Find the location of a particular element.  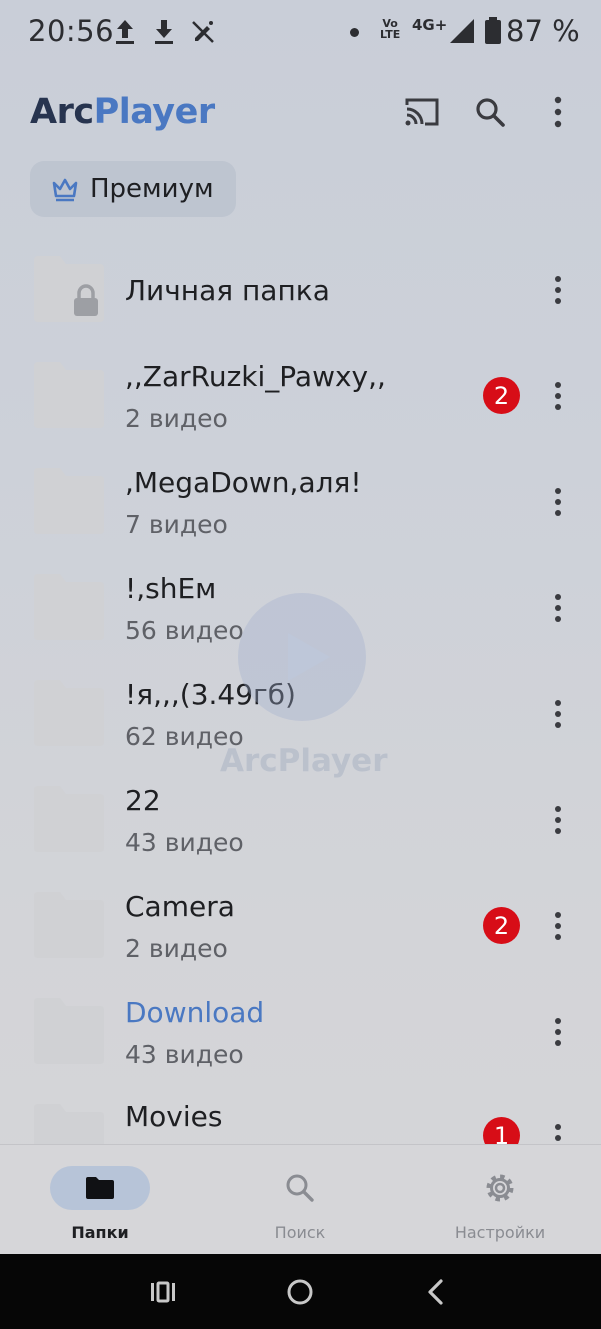

folder-row: ,MegaDown,аля! 7 видео is located at coordinates (300, 503).